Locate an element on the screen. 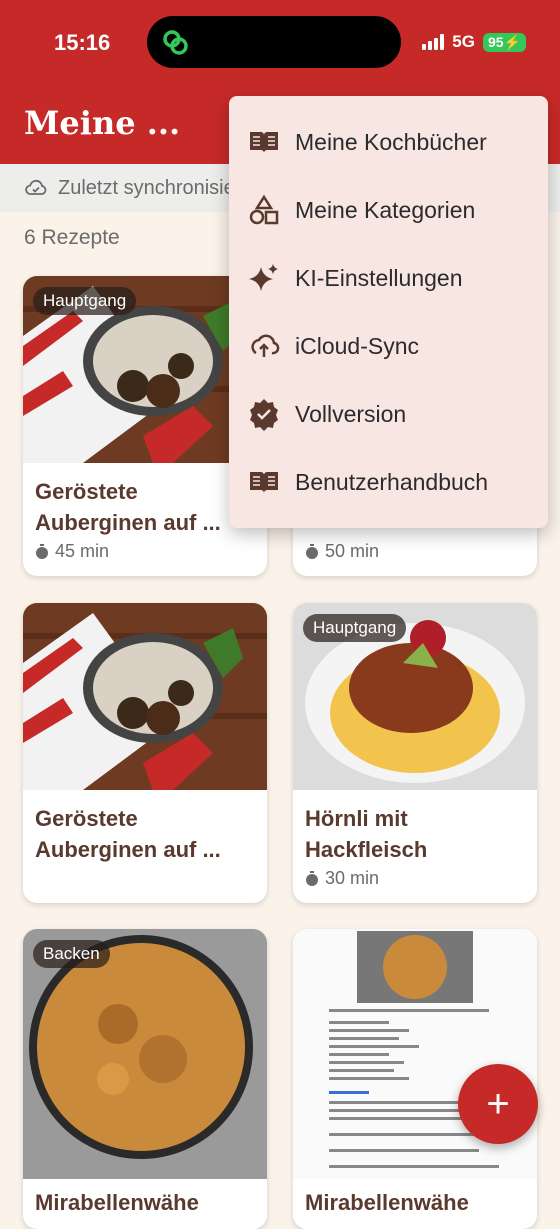 The width and height of the screenshot is (560, 1229). menu-item-full-version: Vollversion is located at coordinates (326, 414).